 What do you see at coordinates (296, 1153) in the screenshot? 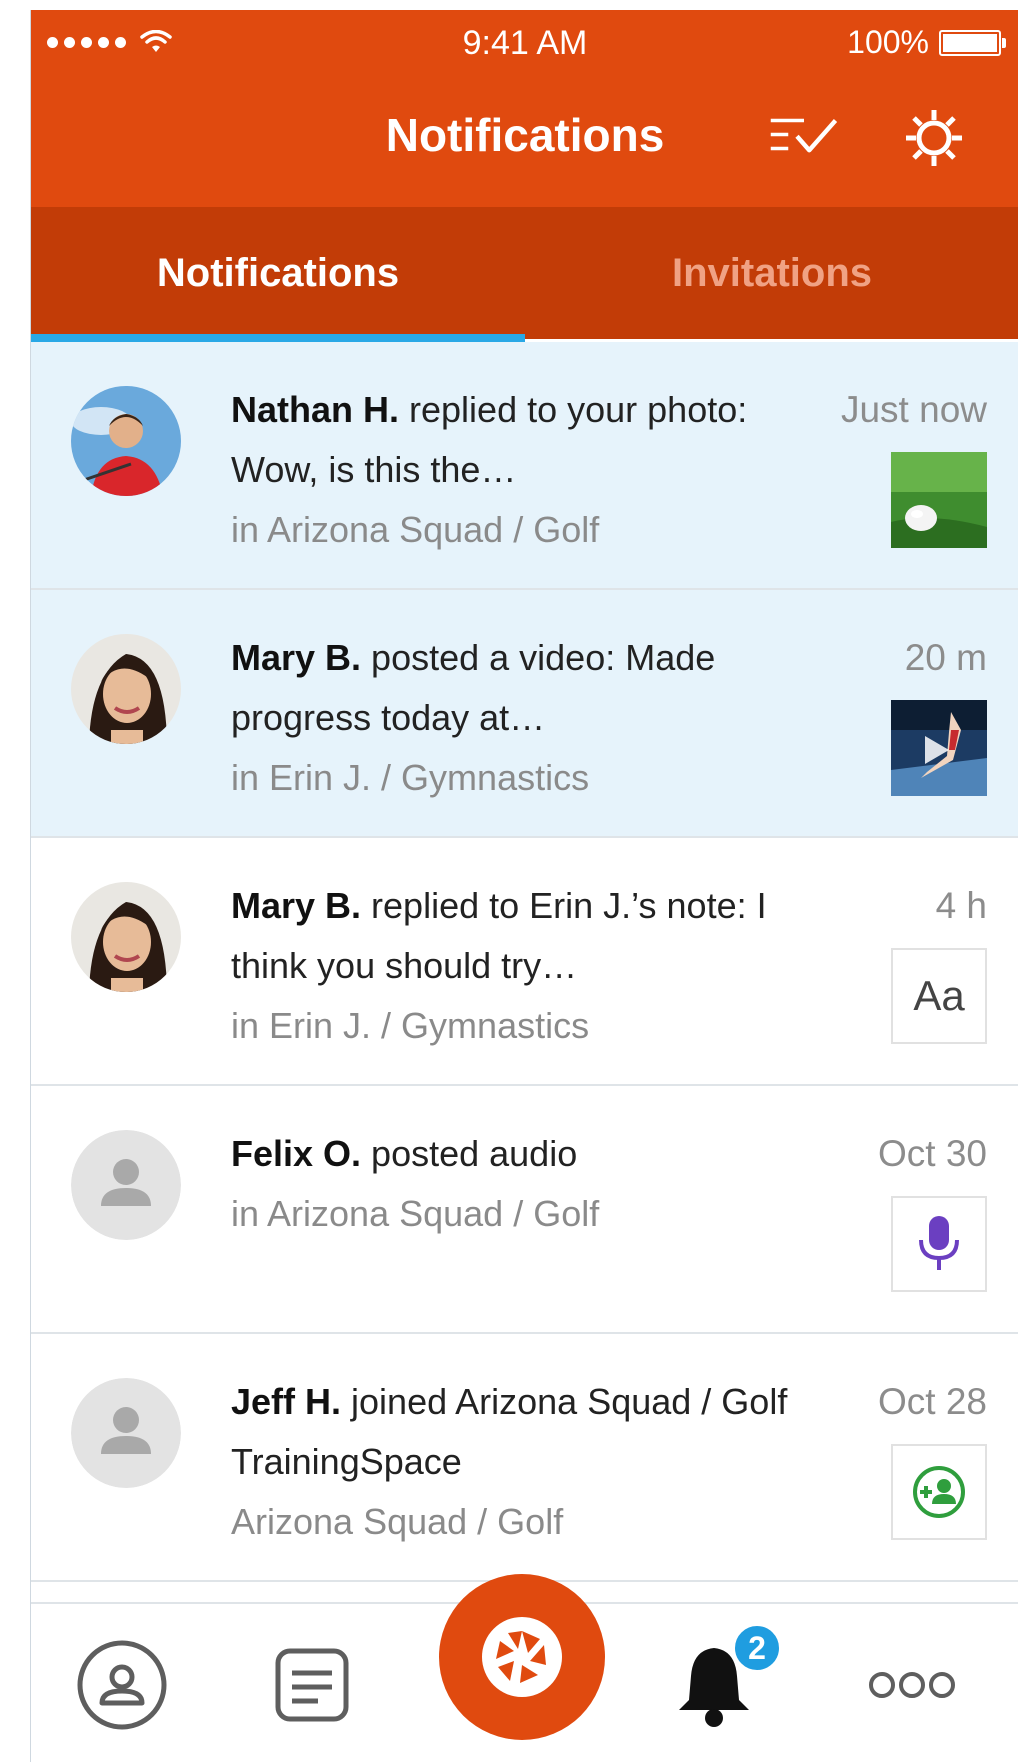
I see `sender-name: Felix O.` at bounding box center [296, 1153].